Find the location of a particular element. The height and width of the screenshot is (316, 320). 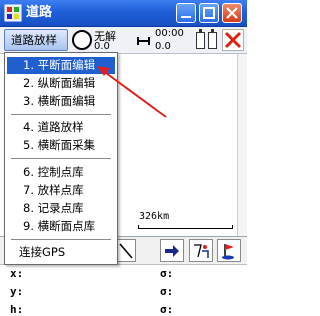

menu-item-stakeout-points: 7. 放样点库 is located at coordinates (61, 190).